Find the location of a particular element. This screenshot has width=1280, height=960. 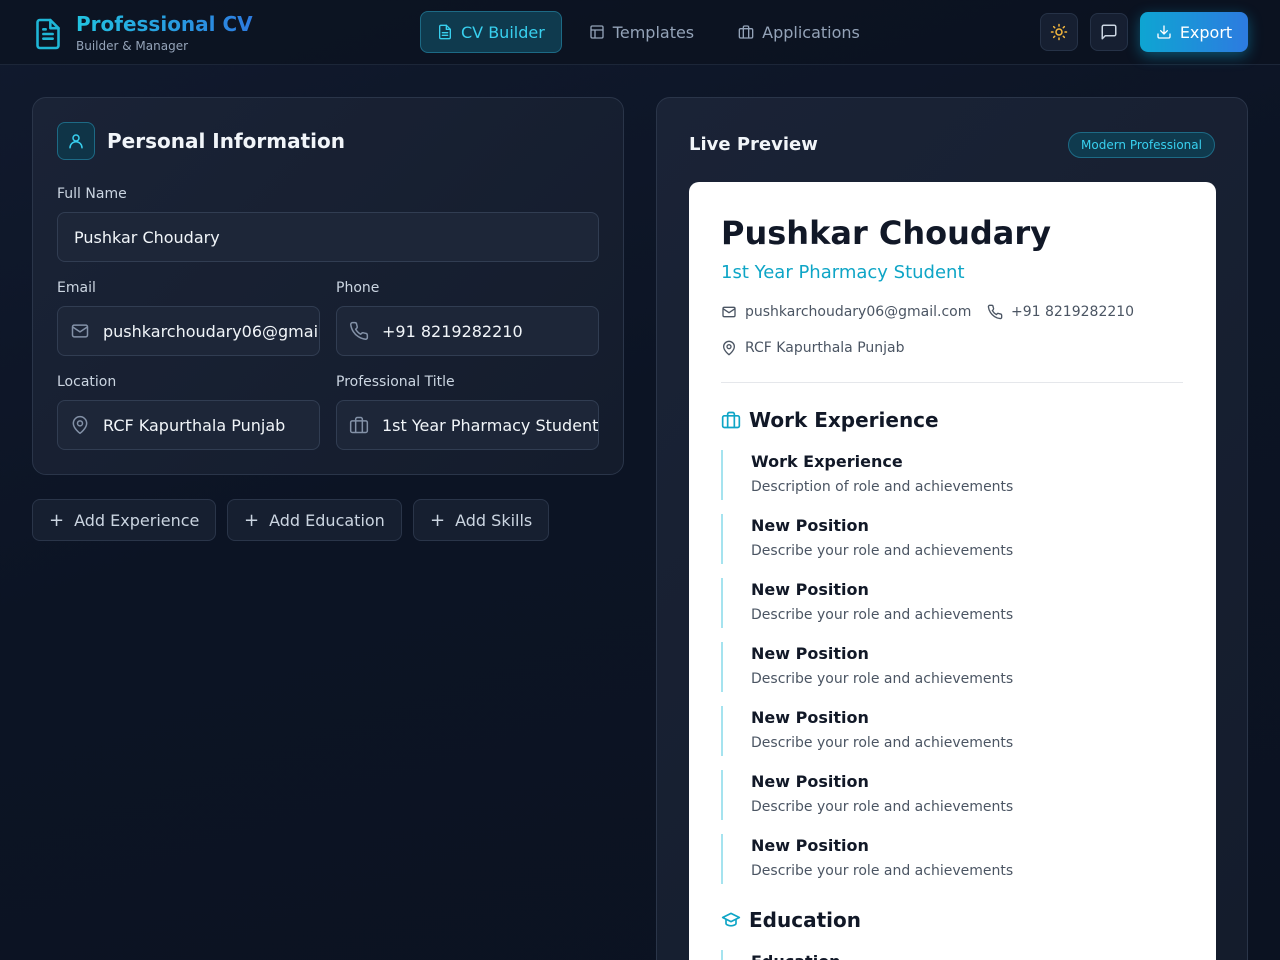

preview-title: Live Preview is located at coordinates (753, 144).